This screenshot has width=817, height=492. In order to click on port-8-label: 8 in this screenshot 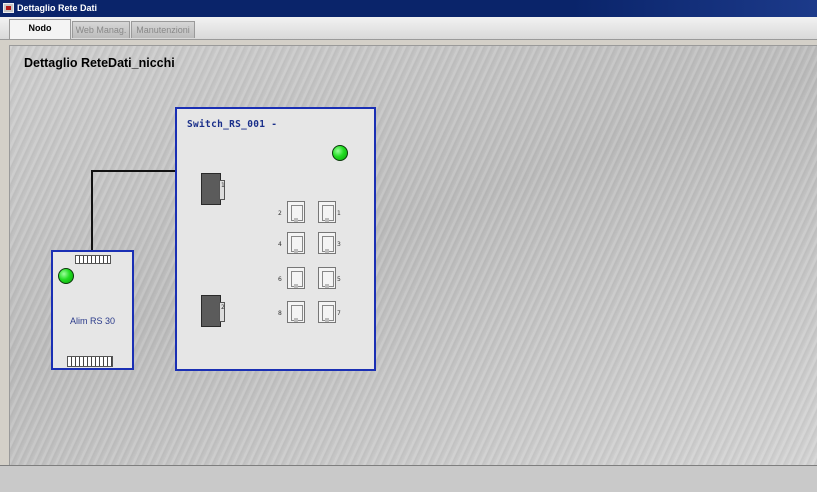, I will do `click(280, 313)`.